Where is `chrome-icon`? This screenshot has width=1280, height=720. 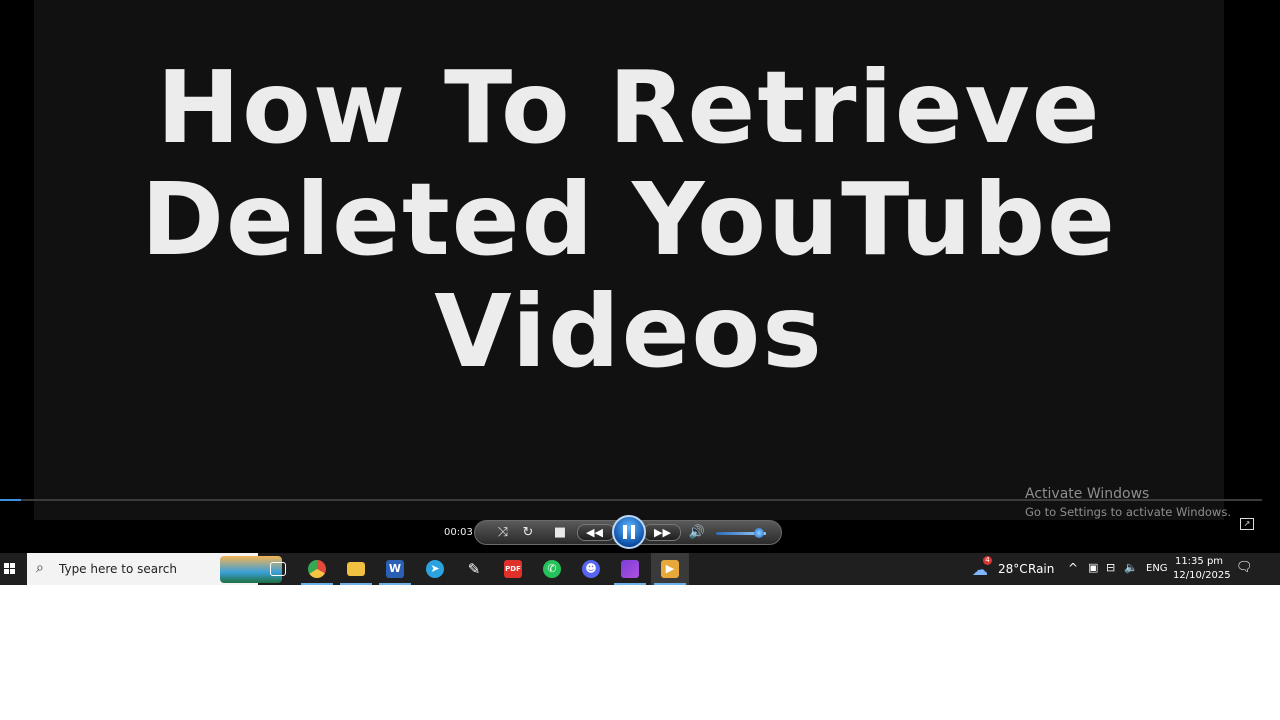 chrome-icon is located at coordinates (317, 569).